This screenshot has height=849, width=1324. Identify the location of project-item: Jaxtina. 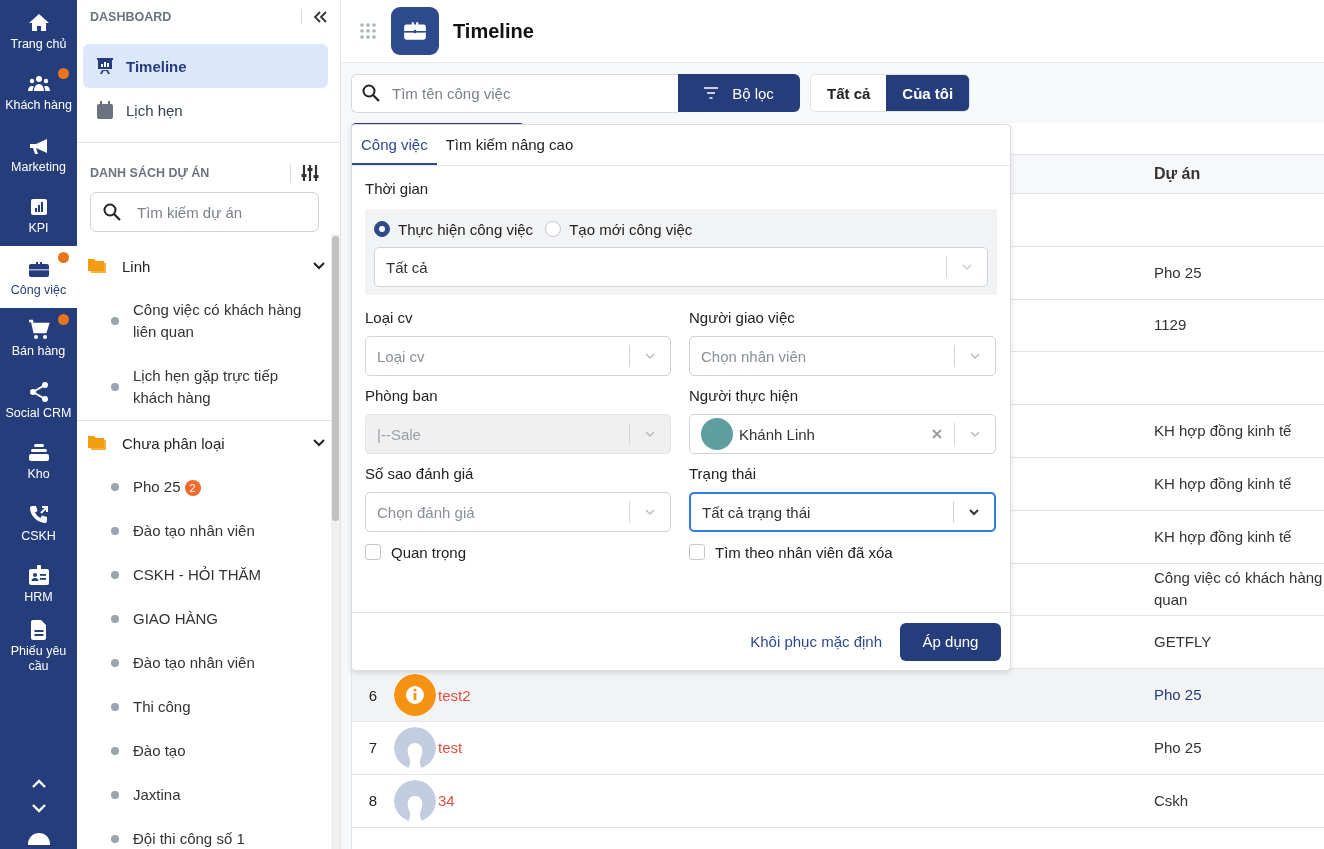
(204, 795).